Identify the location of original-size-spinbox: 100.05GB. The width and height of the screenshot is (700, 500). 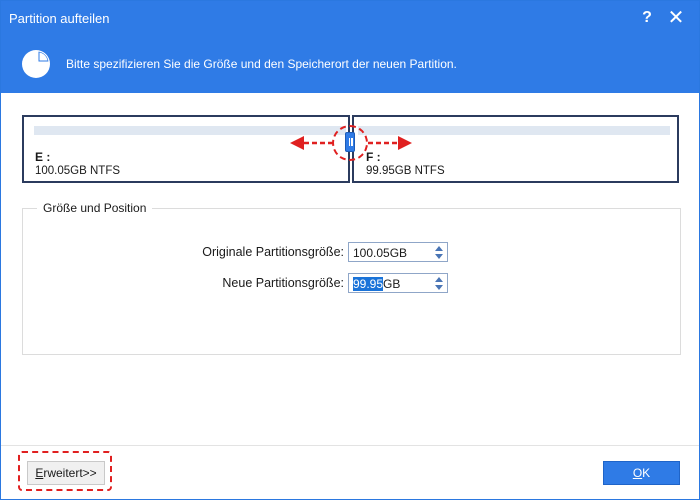
(398, 252).